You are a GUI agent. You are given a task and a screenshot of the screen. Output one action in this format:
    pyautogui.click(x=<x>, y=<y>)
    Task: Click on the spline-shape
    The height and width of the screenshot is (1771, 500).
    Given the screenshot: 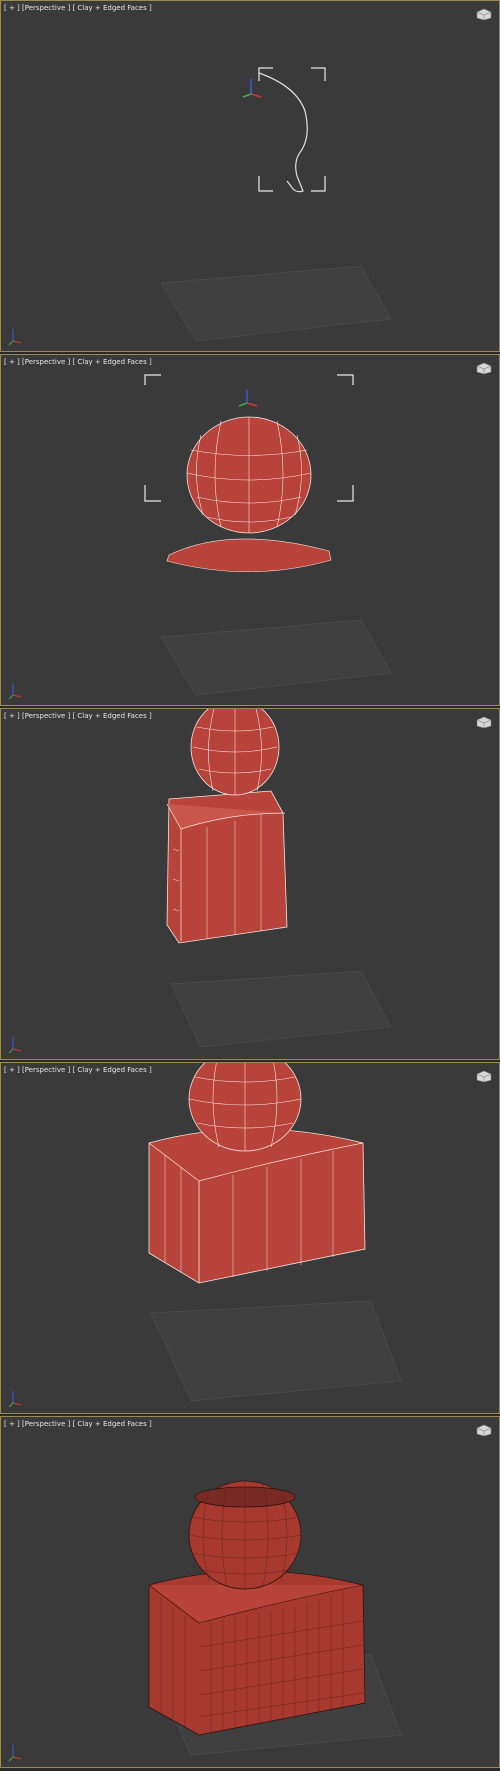 What is the action you would take?
    pyautogui.click(x=283, y=132)
    